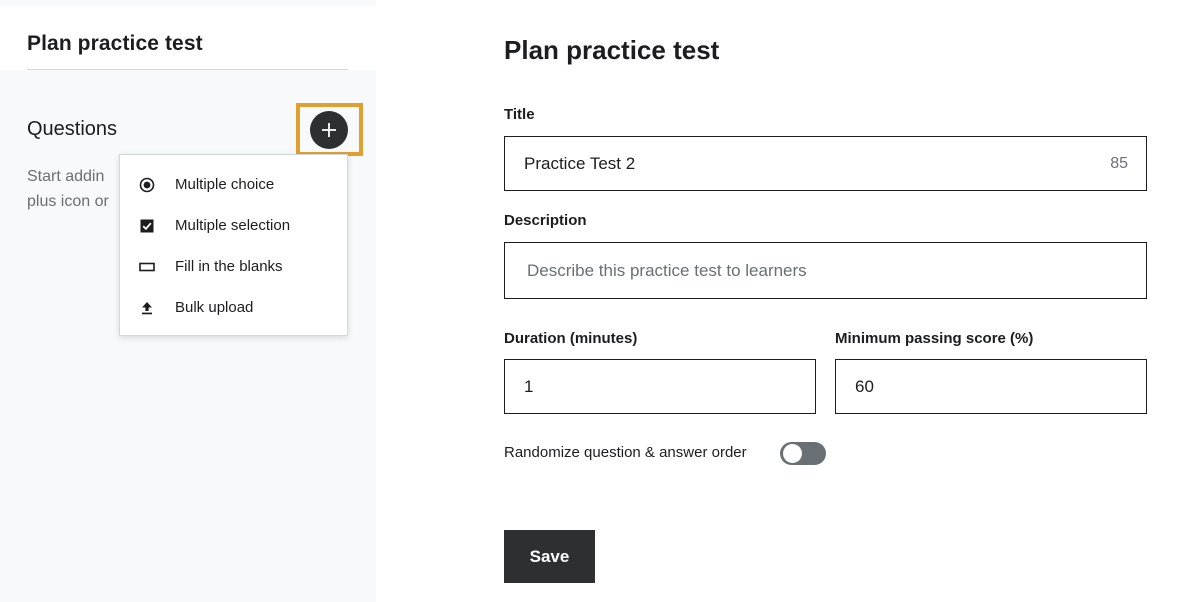  I want to click on randomize-toggle, so click(803, 453).